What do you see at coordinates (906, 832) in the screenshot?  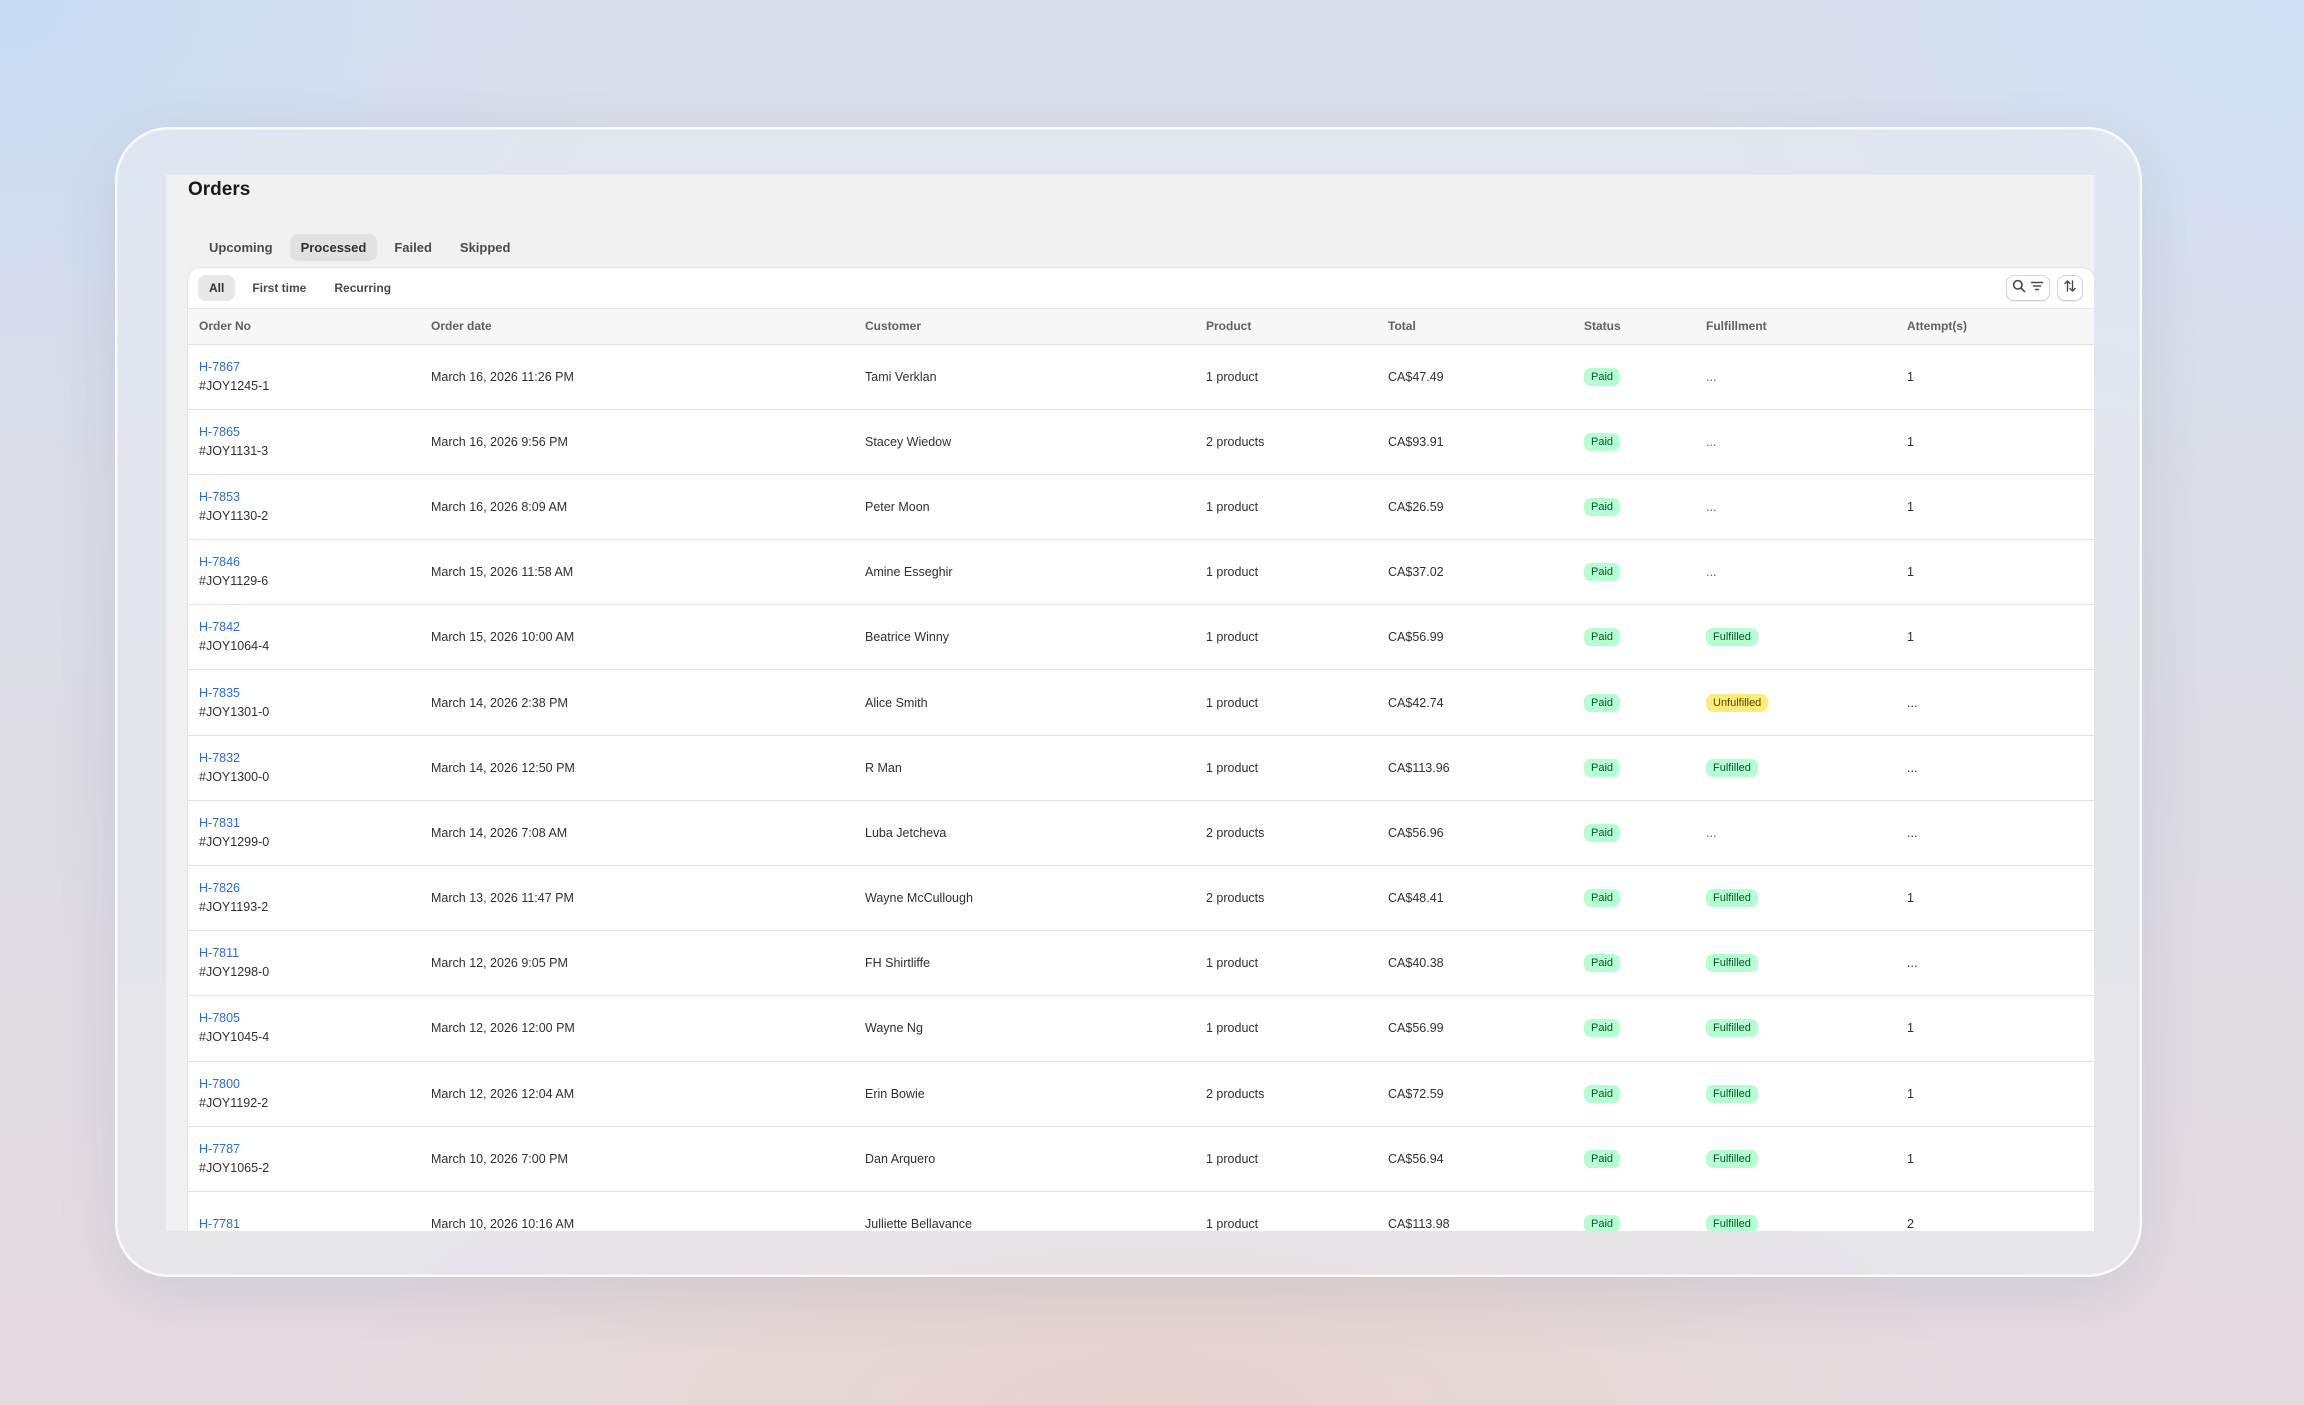 I see `customer-cell: Luba Jetcheva` at bounding box center [906, 832].